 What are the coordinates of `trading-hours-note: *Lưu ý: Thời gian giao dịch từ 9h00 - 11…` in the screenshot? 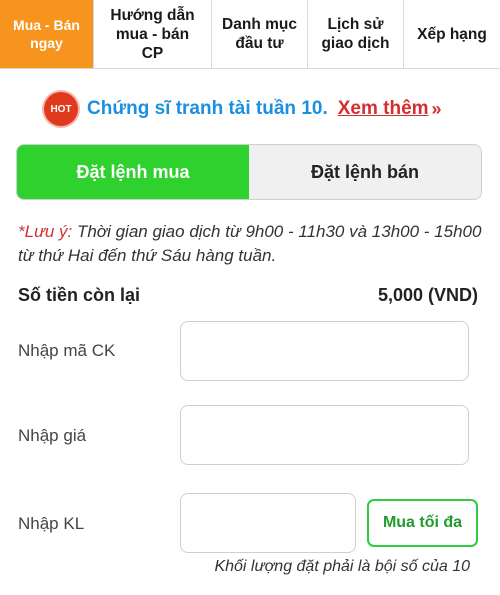 It's located at (253, 244).